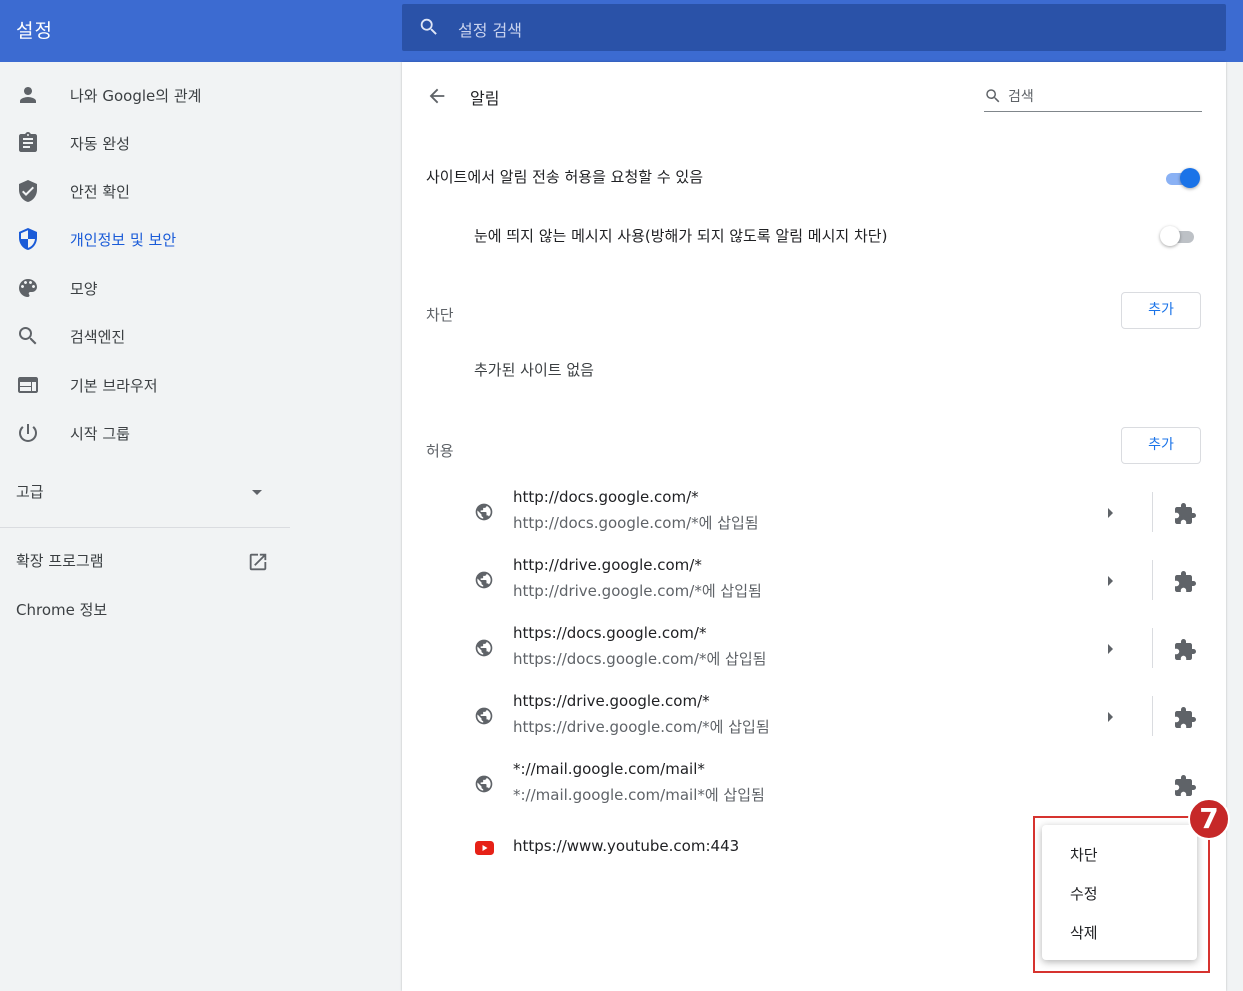 This screenshot has width=1243, height=991. Describe the element at coordinates (200, 143) in the screenshot. I see `sidebar-item-autofill: 자동 완성` at that location.